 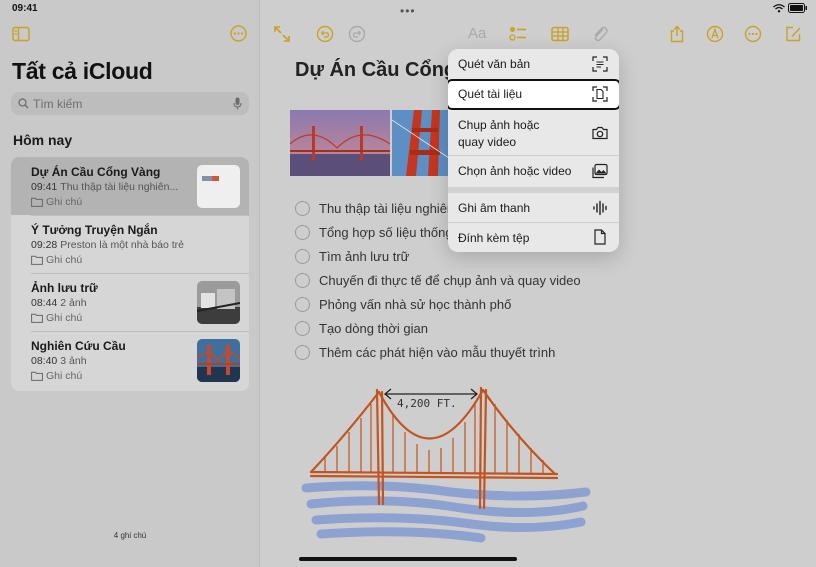 I want to click on menu-item-take-photo-or-video: Chụp ảnh hoặc quay video, so click(x=533, y=133).